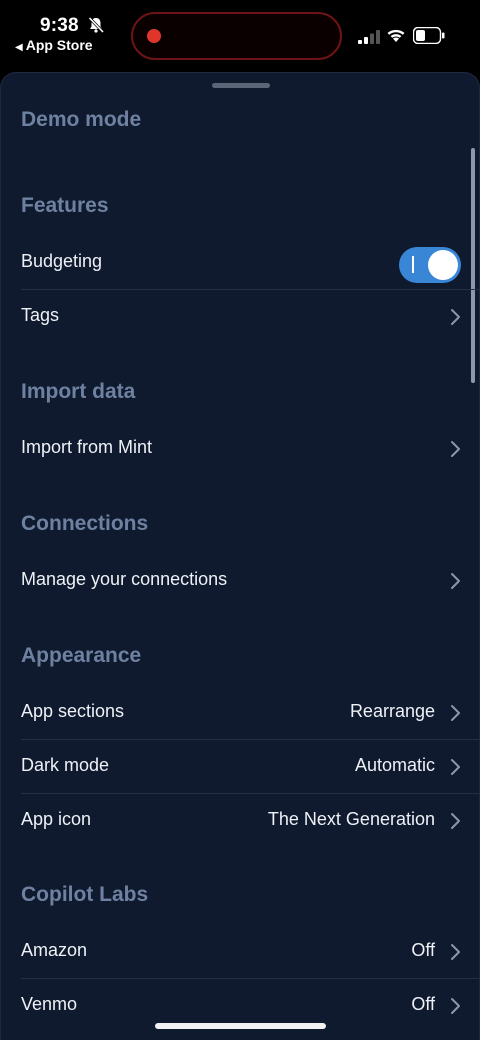  What do you see at coordinates (85, 894) in the screenshot?
I see `copilot-labs-section-title: Copilot Labs` at bounding box center [85, 894].